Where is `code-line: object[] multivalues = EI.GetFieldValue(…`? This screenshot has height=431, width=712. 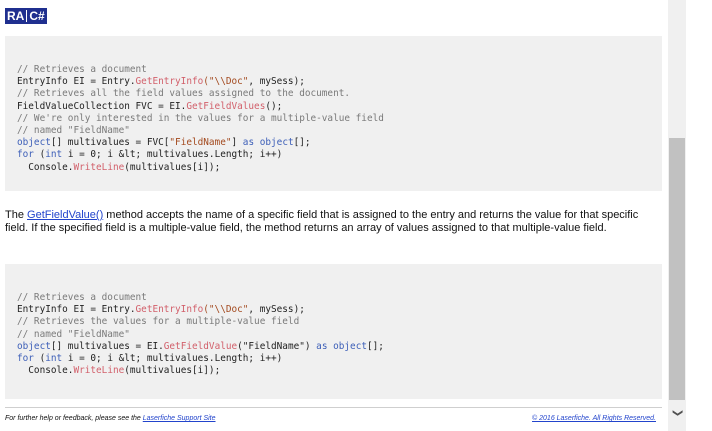 code-line: object[] multivalues = EI.GetFieldValue(… is located at coordinates (333, 347).